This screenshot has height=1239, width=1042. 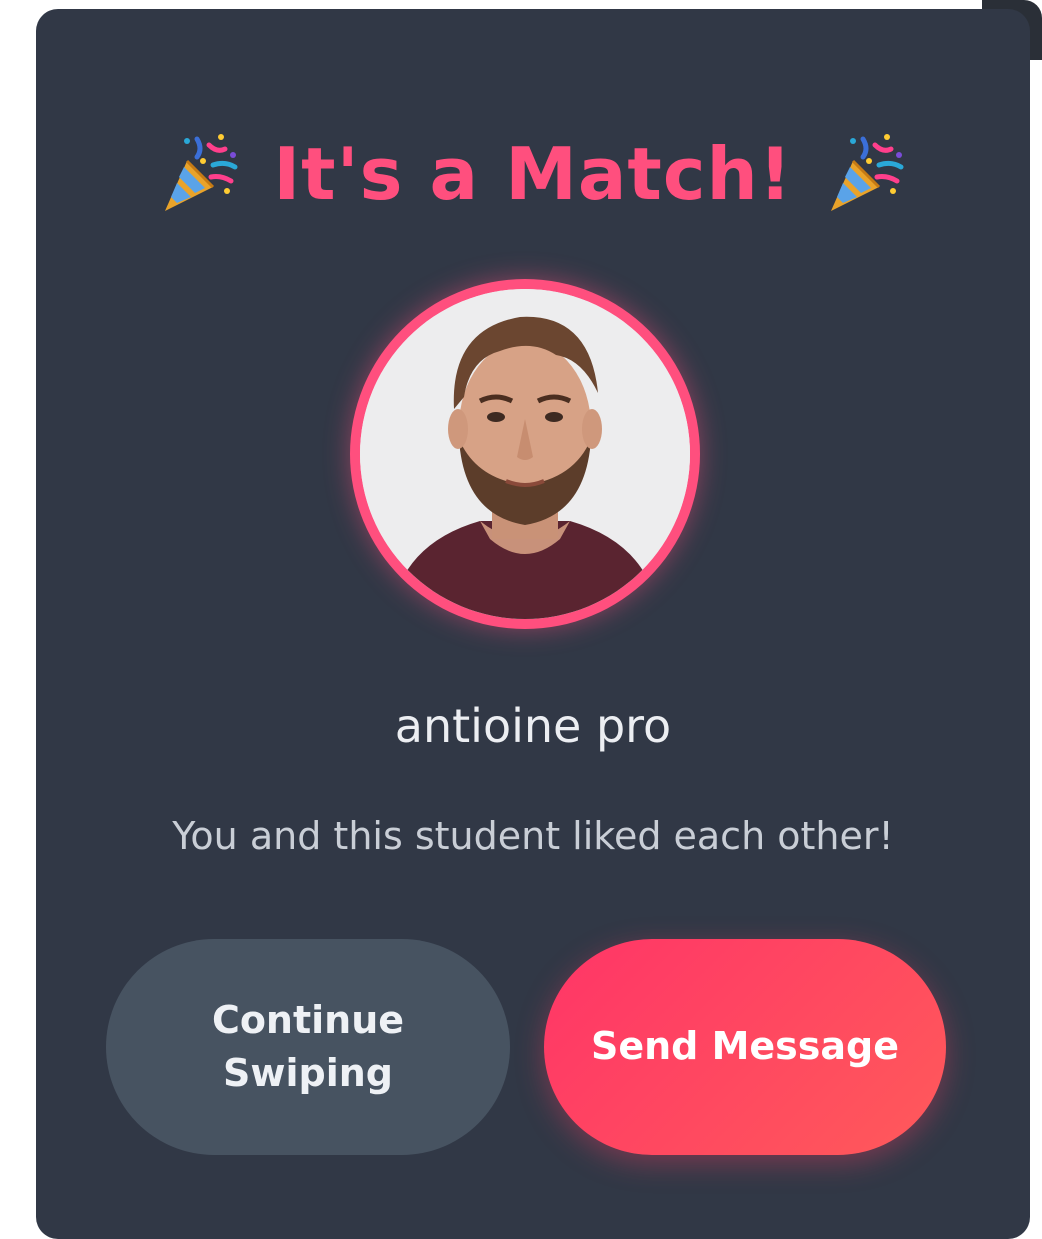 What do you see at coordinates (533, 836) in the screenshot?
I see `match-subtitle: You and this student liked each other!` at bounding box center [533, 836].